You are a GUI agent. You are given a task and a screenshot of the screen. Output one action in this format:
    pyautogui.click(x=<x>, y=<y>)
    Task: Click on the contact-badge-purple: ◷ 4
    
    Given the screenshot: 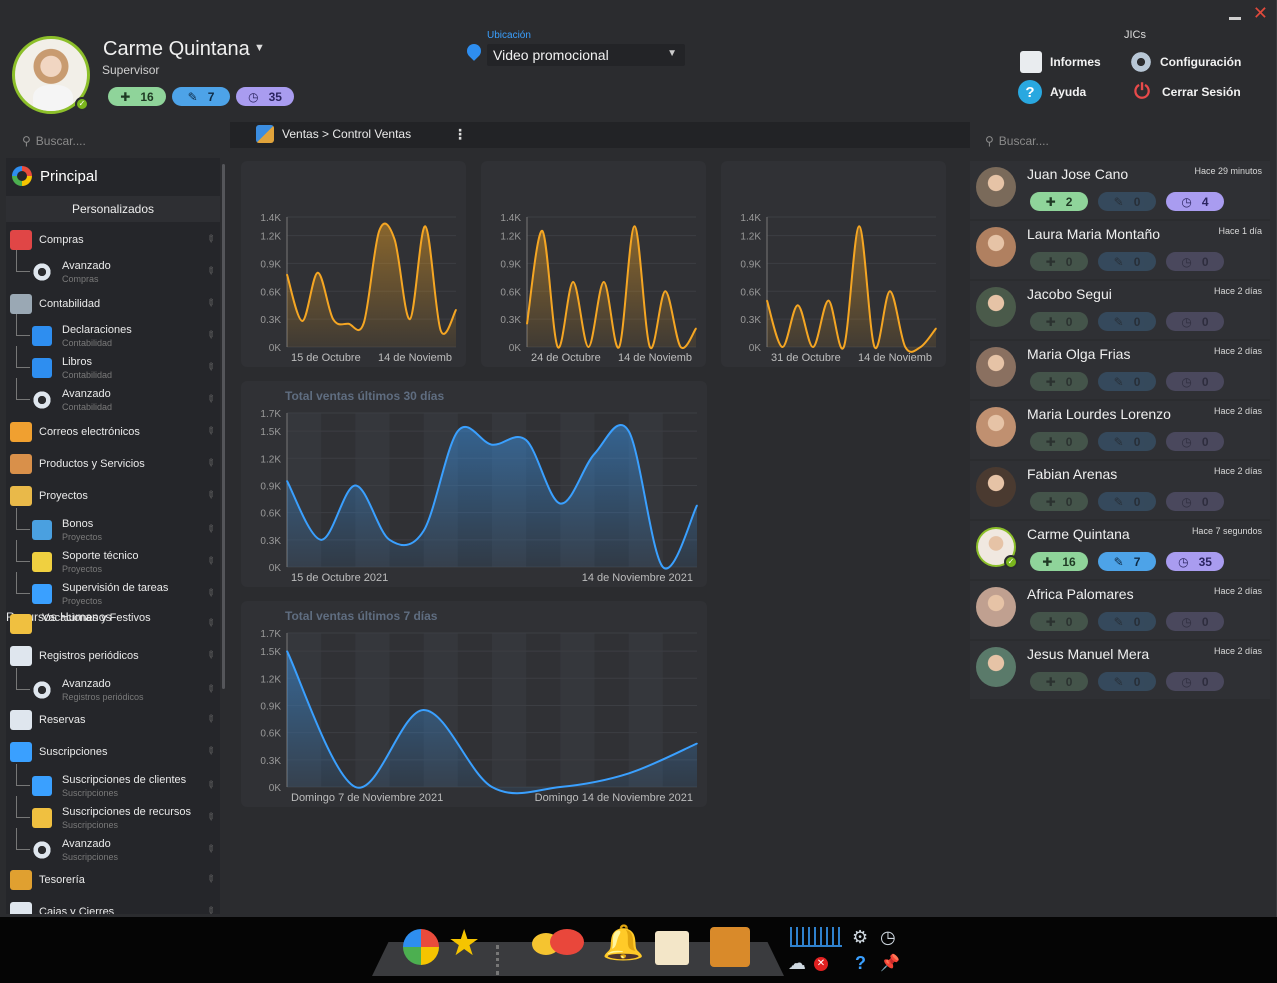 What is the action you would take?
    pyautogui.click(x=1195, y=201)
    